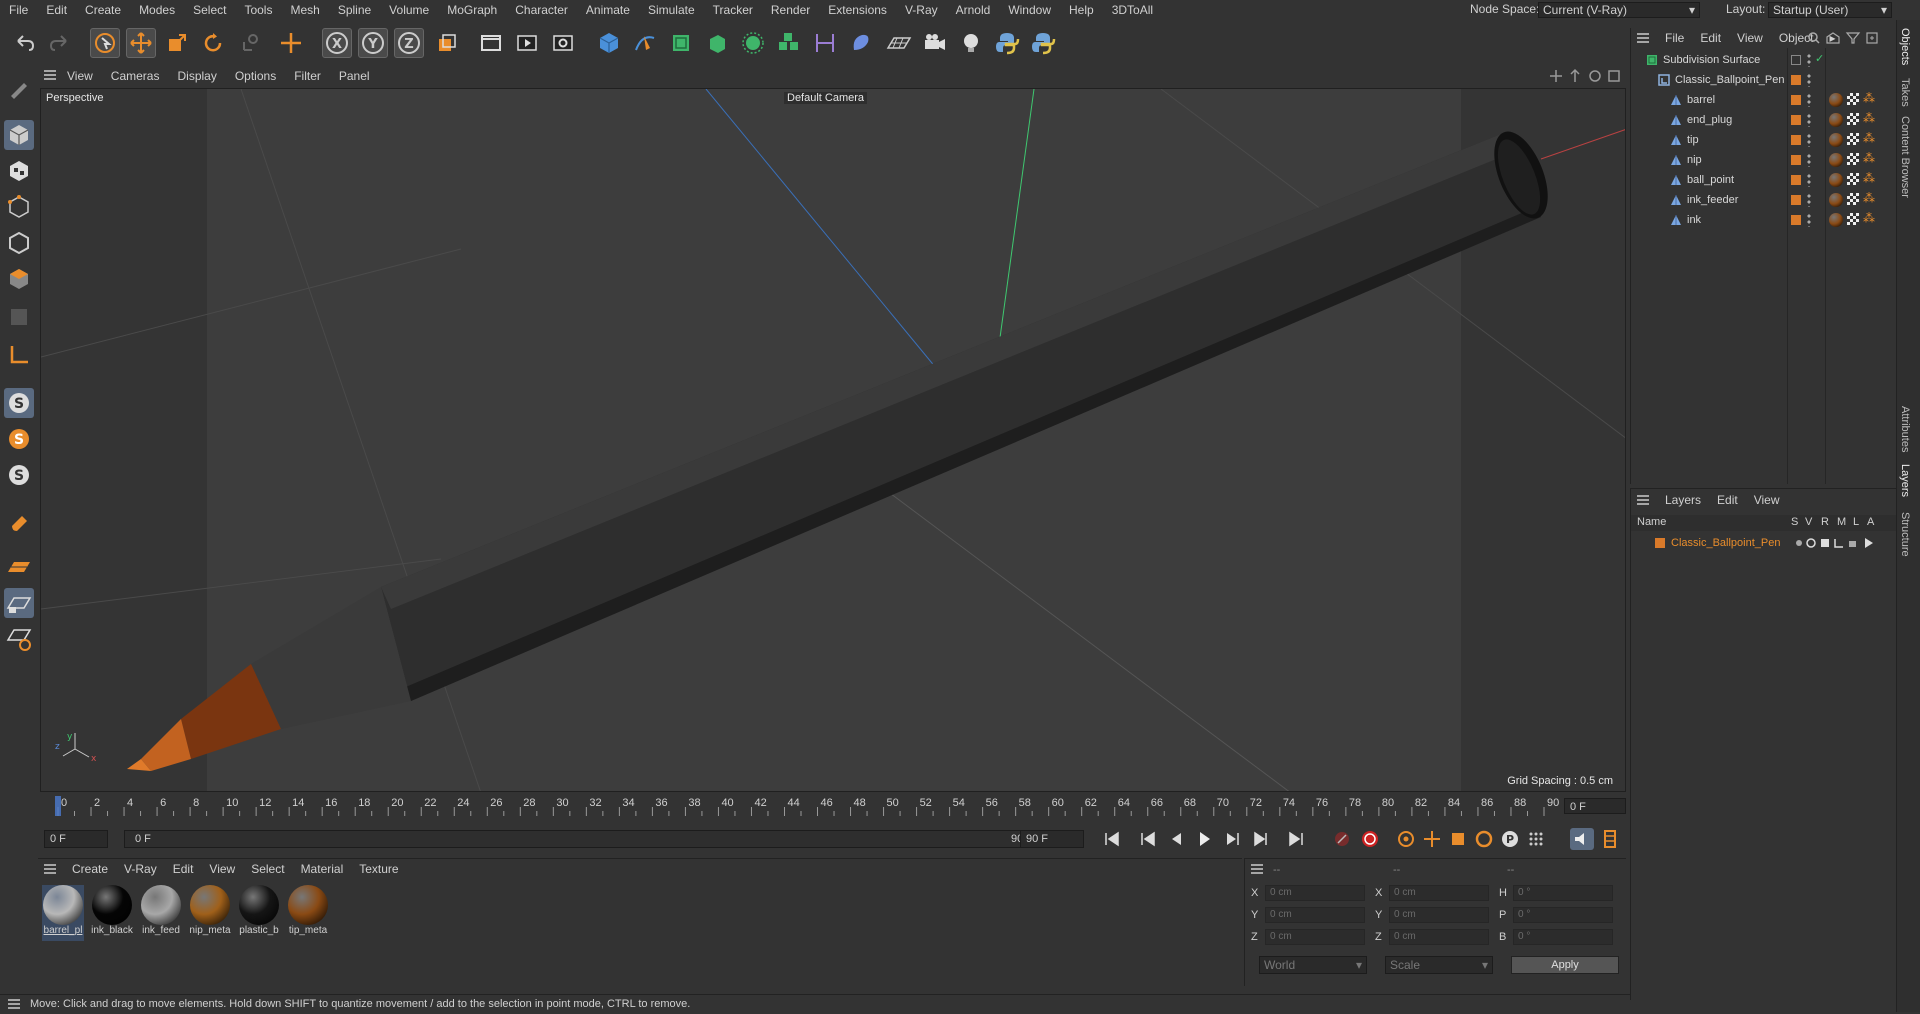 The image size is (1920, 1014). I want to click on polygons-mode-icon, so click(19, 279).